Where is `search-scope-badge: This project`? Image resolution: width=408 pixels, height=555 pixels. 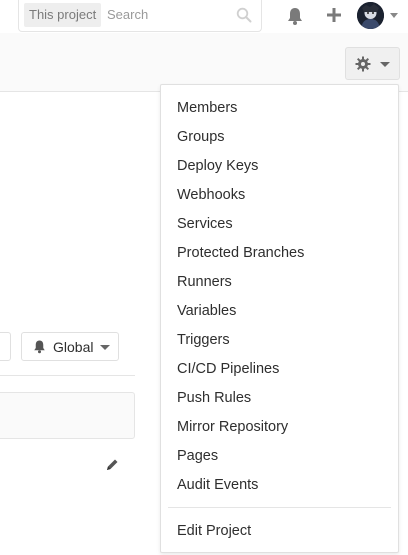 search-scope-badge: This project is located at coordinates (63, 15).